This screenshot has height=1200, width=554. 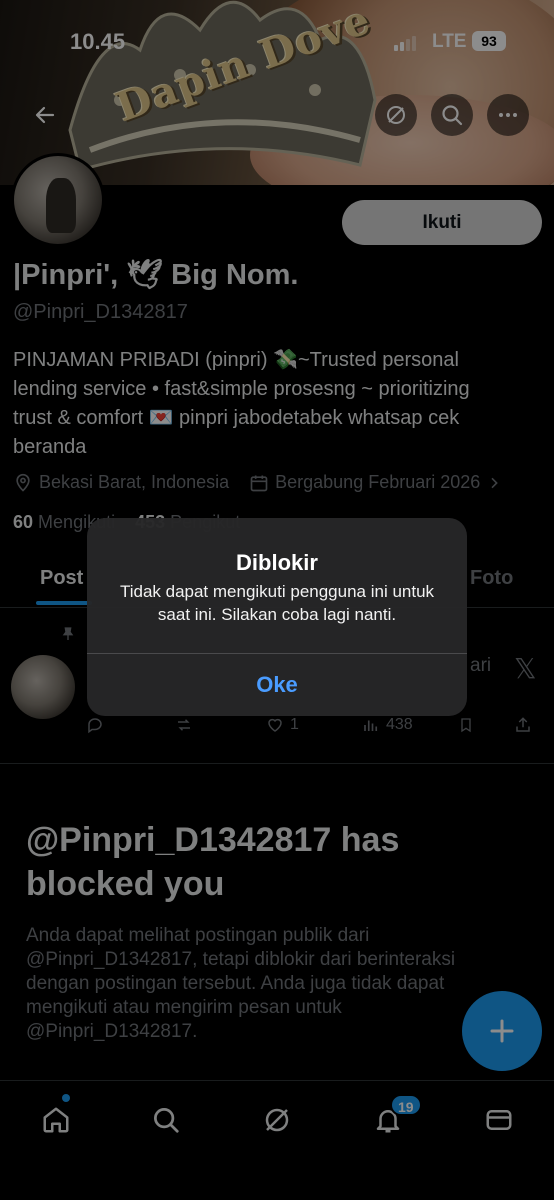 I want to click on alert-title: Diblokir, so click(x=277, y=562).